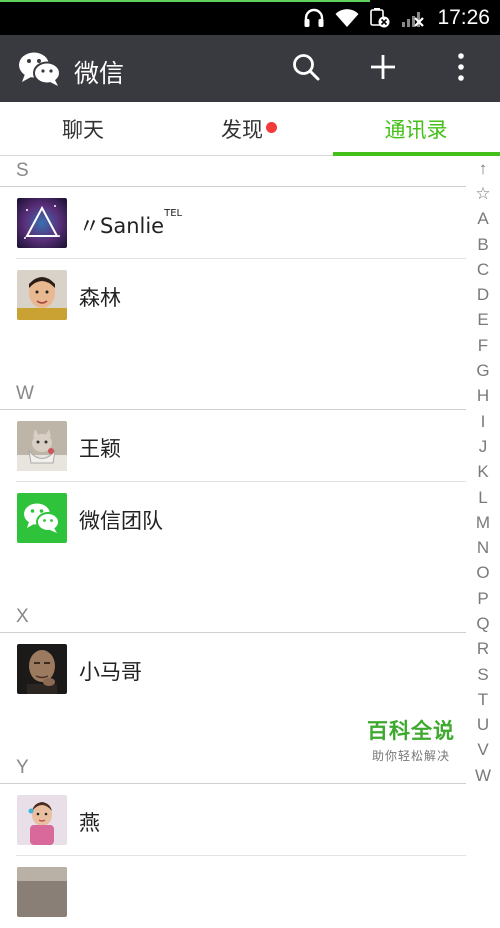 The width and height of the screenshot is (500, 928). Describe the element at coordinates (233, 446) in the screenshot. I see `contact-item: 王颖` at that location.